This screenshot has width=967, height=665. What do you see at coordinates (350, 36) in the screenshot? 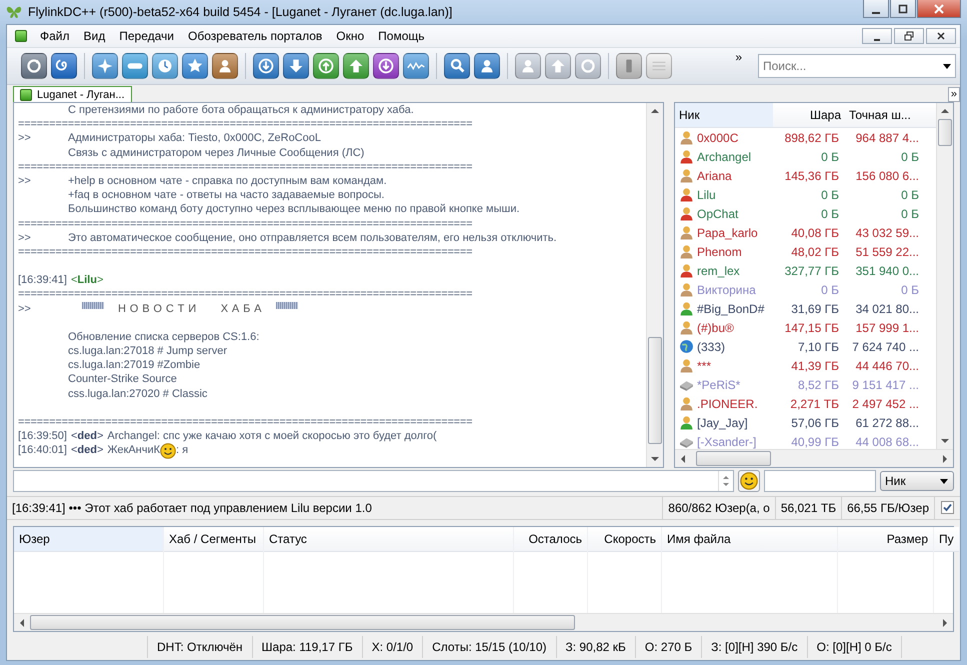
I see `menu-item: Окно` at bounding box center [350, 36].